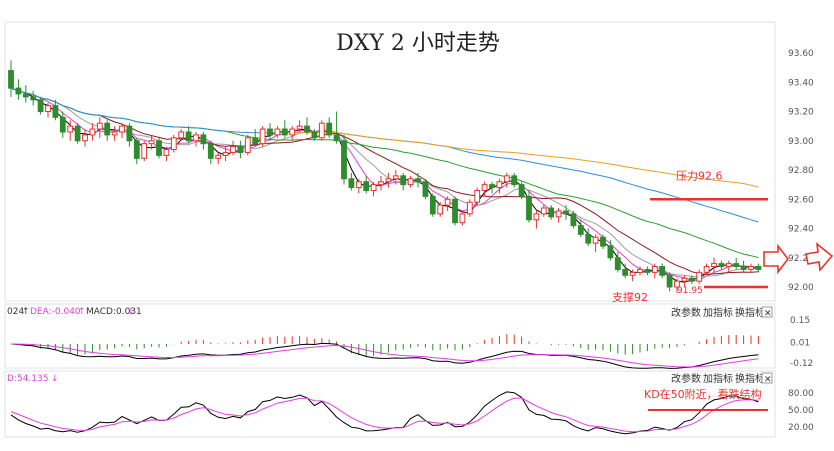 The width and height of the screenshot is (834, 451). I want to click on chart-title: DXY 2 小时走势, so click(418, 43).